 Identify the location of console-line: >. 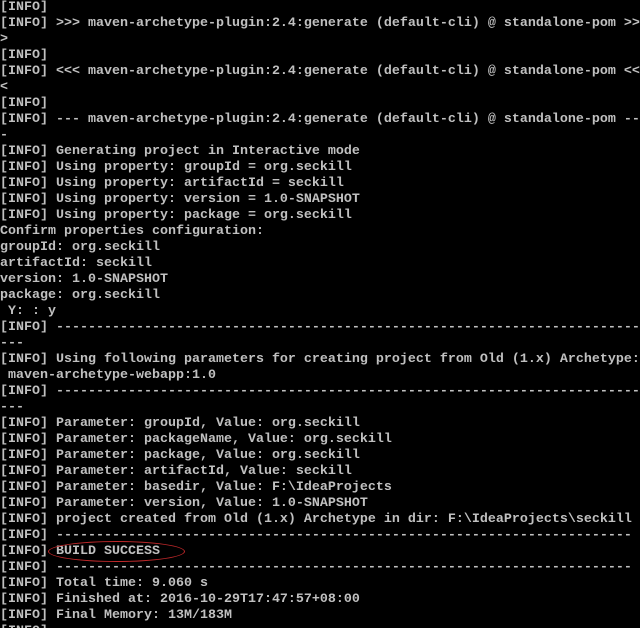
(4, 39).